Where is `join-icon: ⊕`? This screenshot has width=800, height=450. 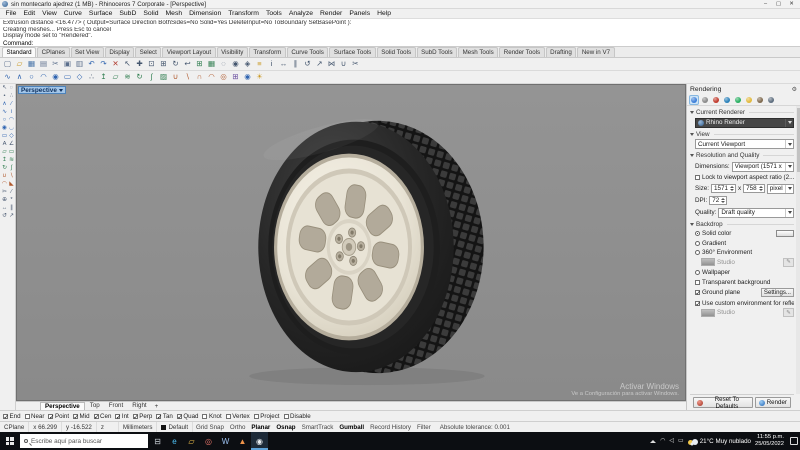
join-icon: ⊕ is located at coordinates (4, 201).